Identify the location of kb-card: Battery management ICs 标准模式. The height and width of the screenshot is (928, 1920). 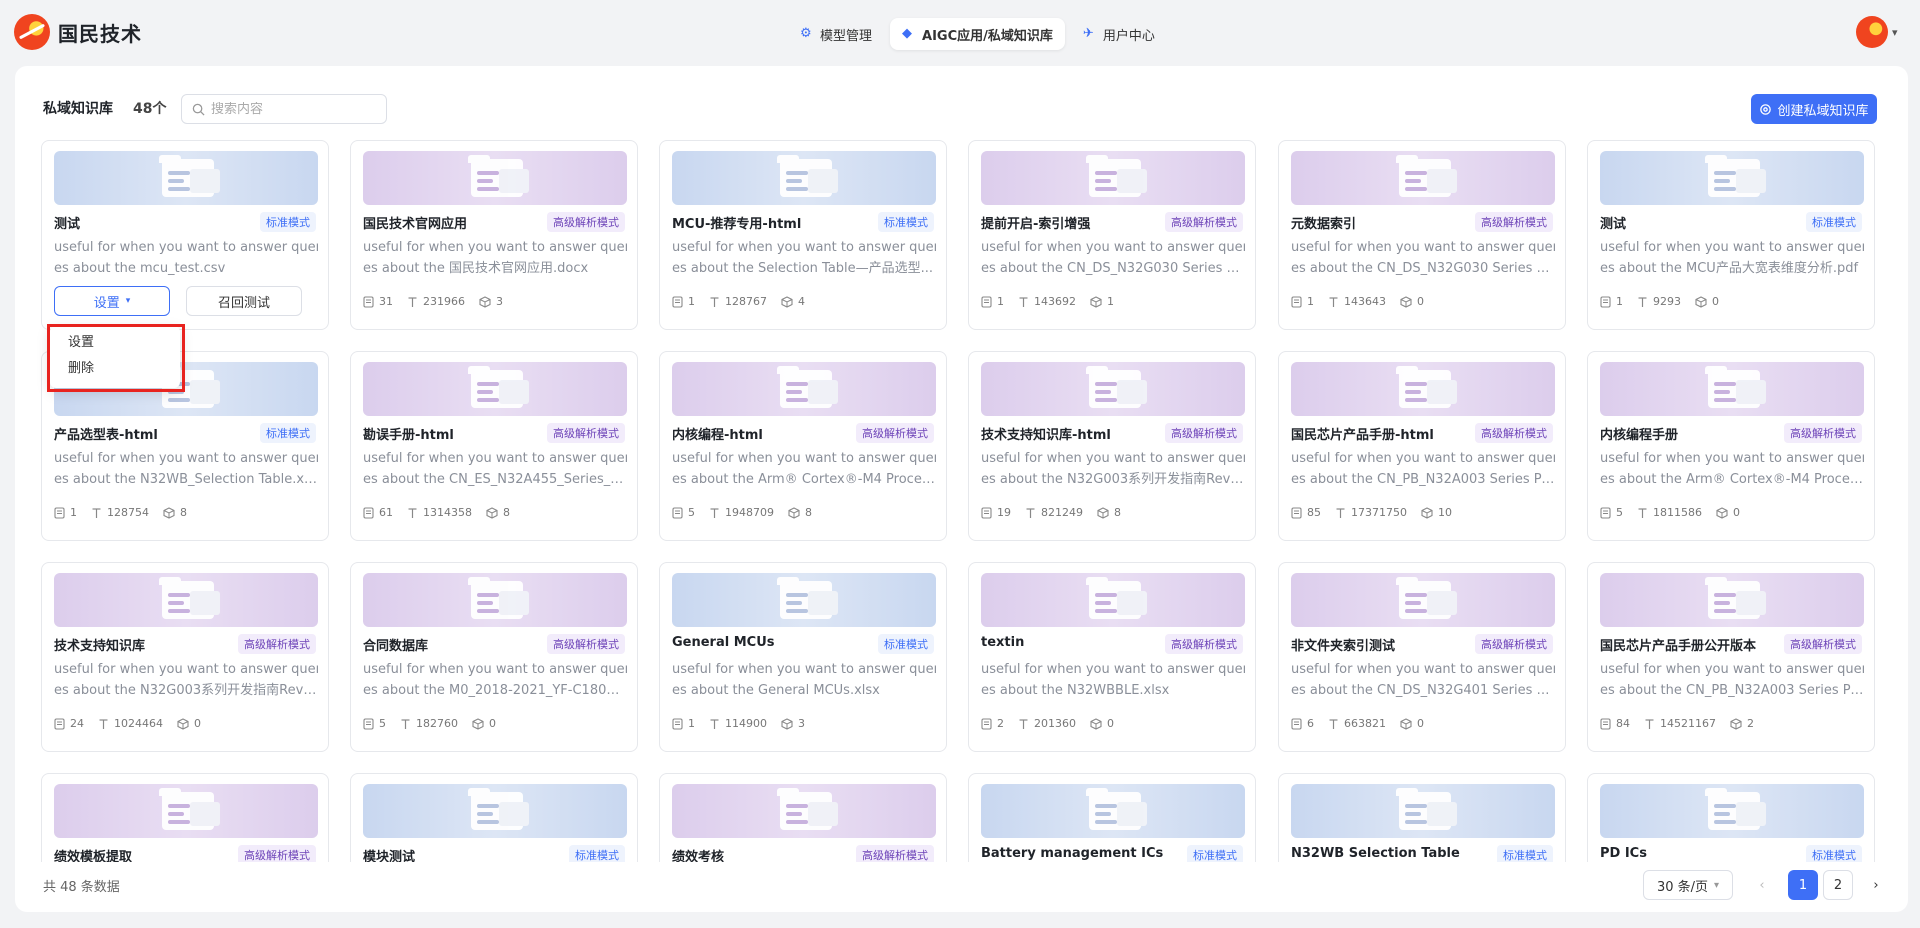
(1112, 817).